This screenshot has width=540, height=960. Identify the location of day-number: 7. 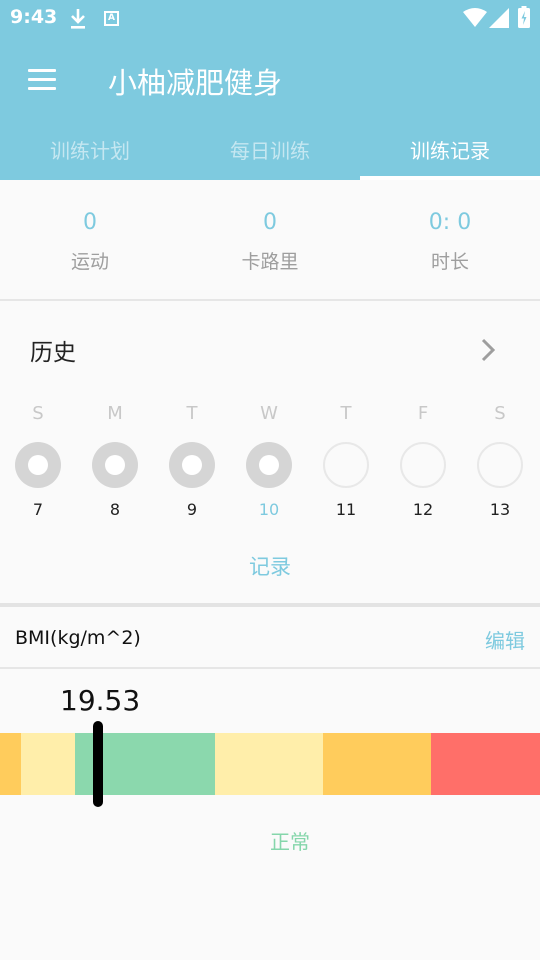
(38, 509).